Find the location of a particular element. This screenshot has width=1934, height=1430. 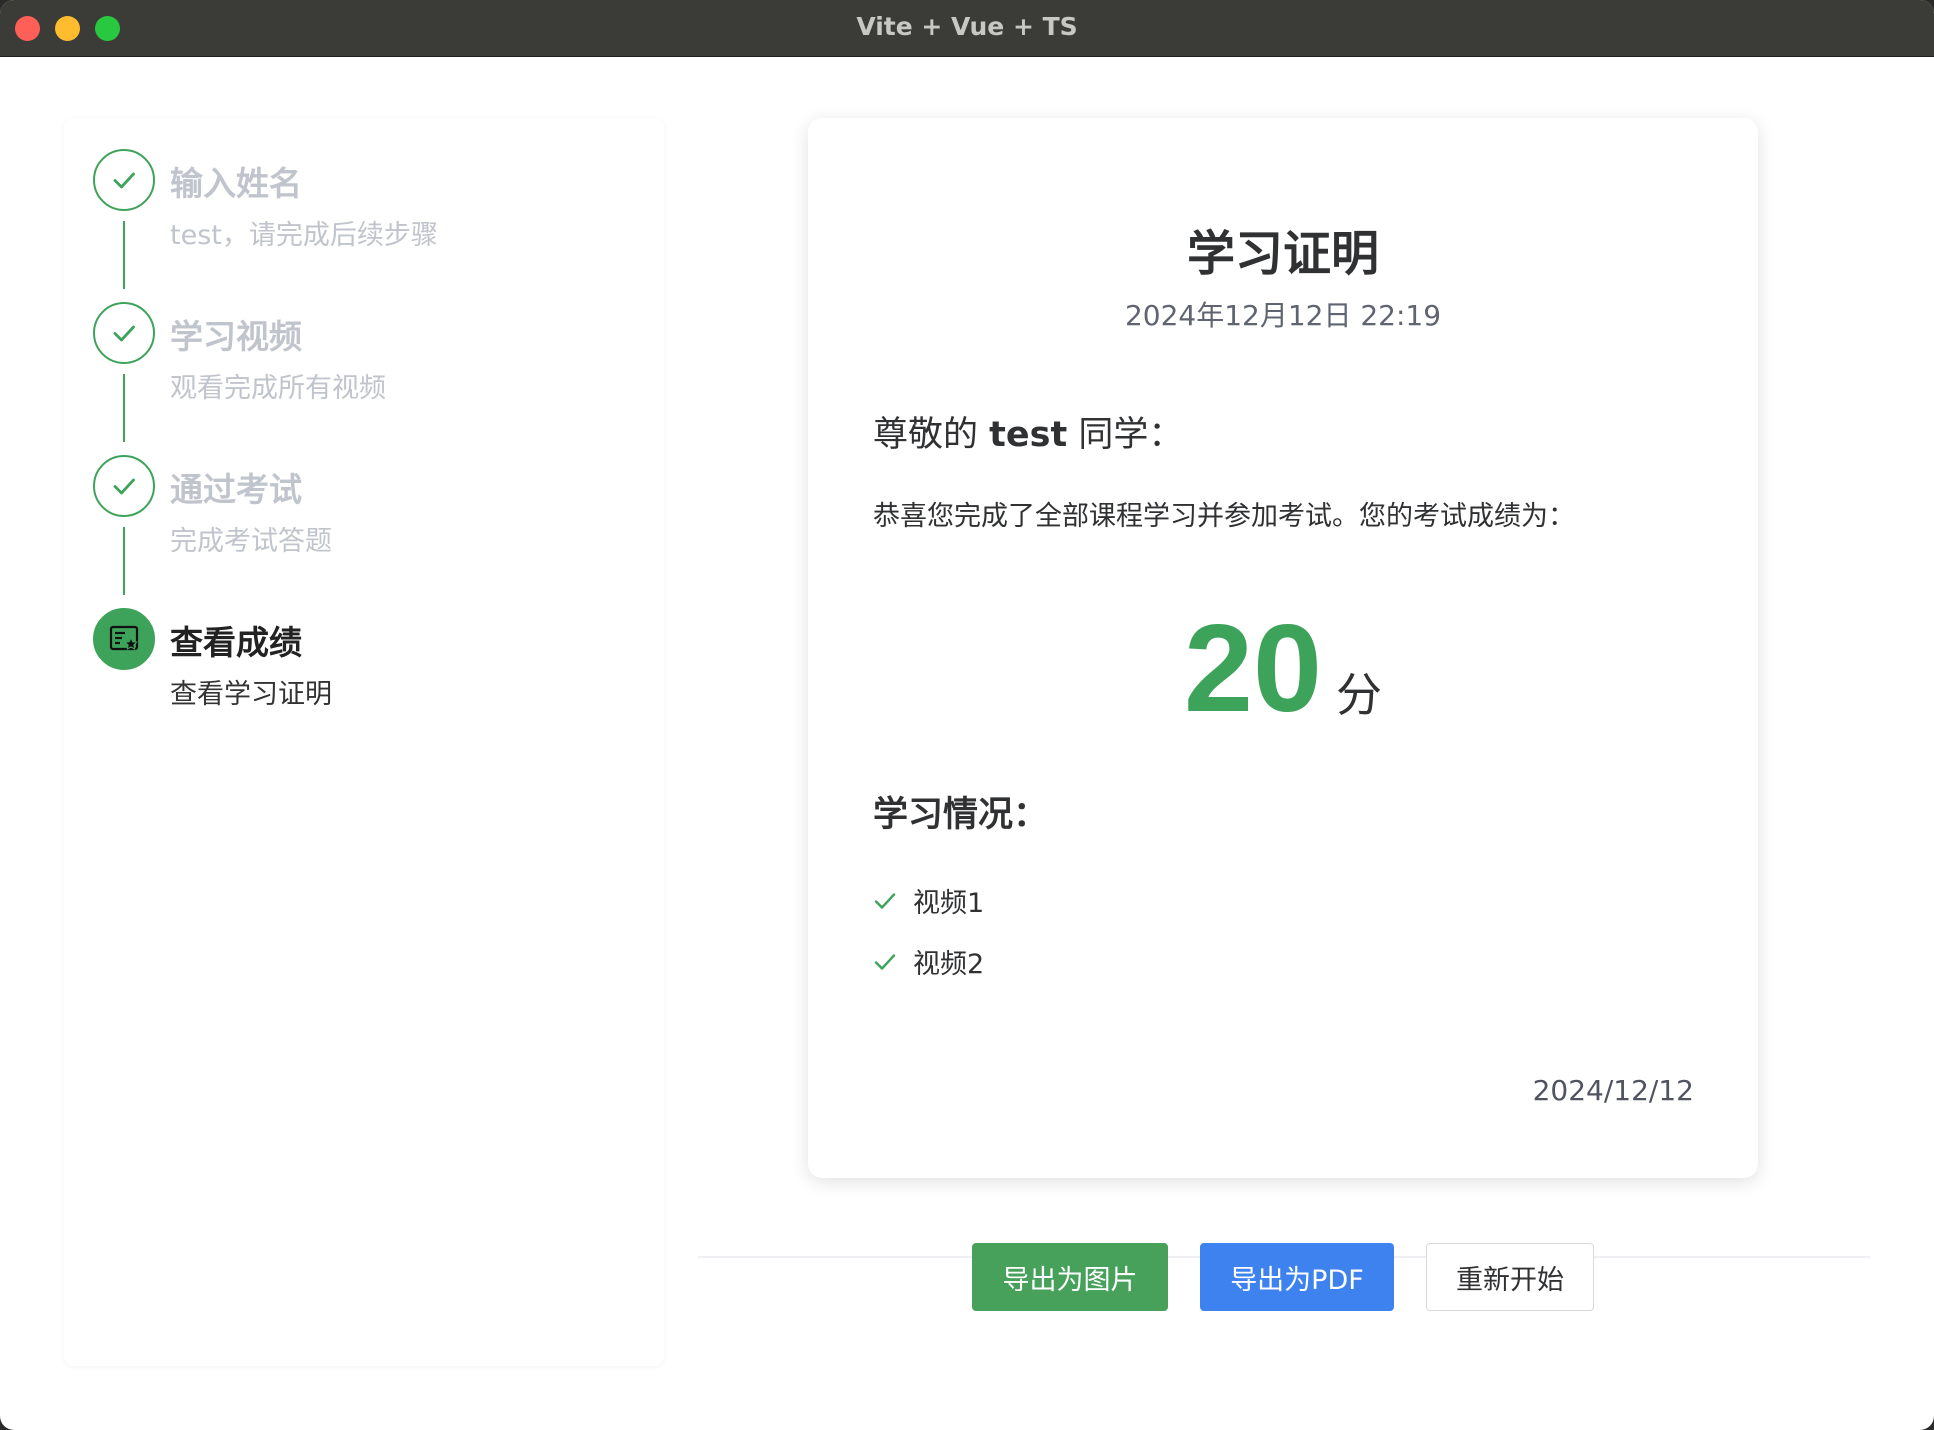

step-watch-videos: 学习视频 观看完成所有视频 is located at coordinates (373, 377).